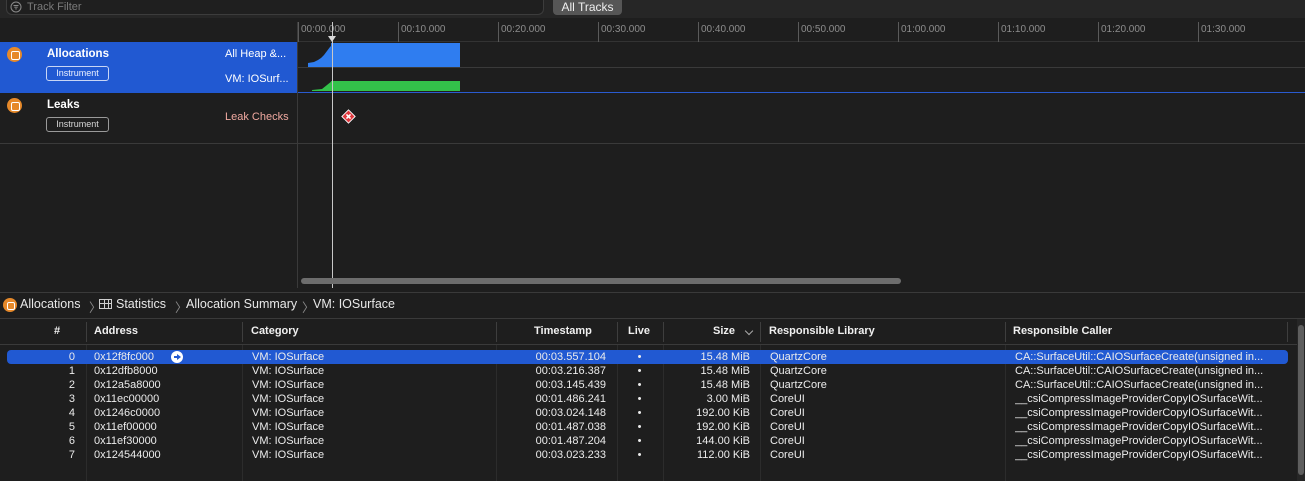 The width and height of the screenshot is (1305, 481). Describe the element at coordinates (395, 55) in the screenshot. I see `heap-graph-bar` at that location.